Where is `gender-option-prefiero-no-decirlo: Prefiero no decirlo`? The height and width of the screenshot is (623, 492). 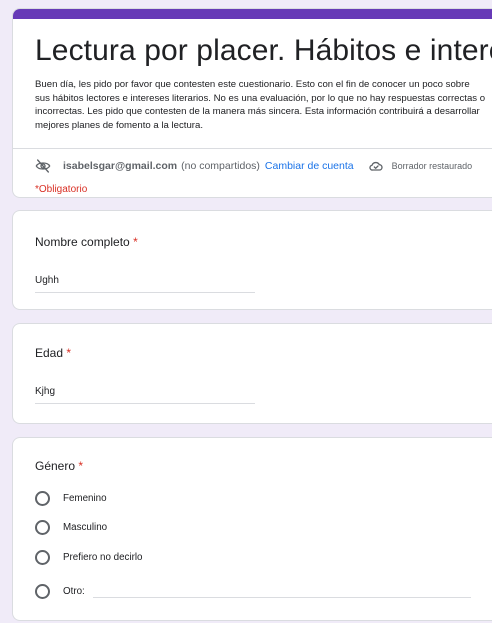 gender-option-prefiero-no-decirlo: Prefiero no decirlo is located at coordinates (89, 557).